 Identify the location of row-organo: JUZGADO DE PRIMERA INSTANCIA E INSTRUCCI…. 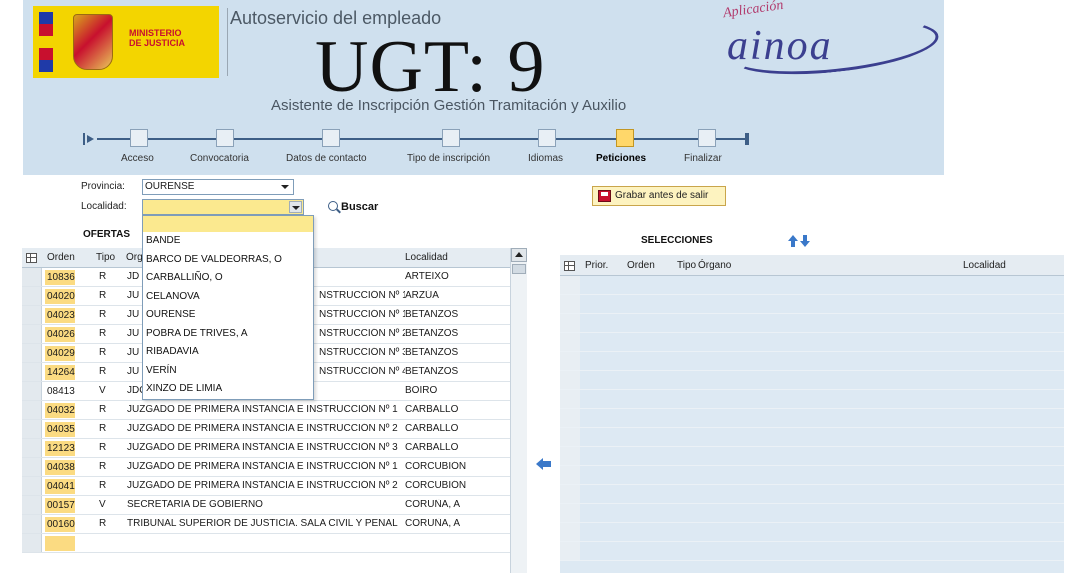
(262, 428).